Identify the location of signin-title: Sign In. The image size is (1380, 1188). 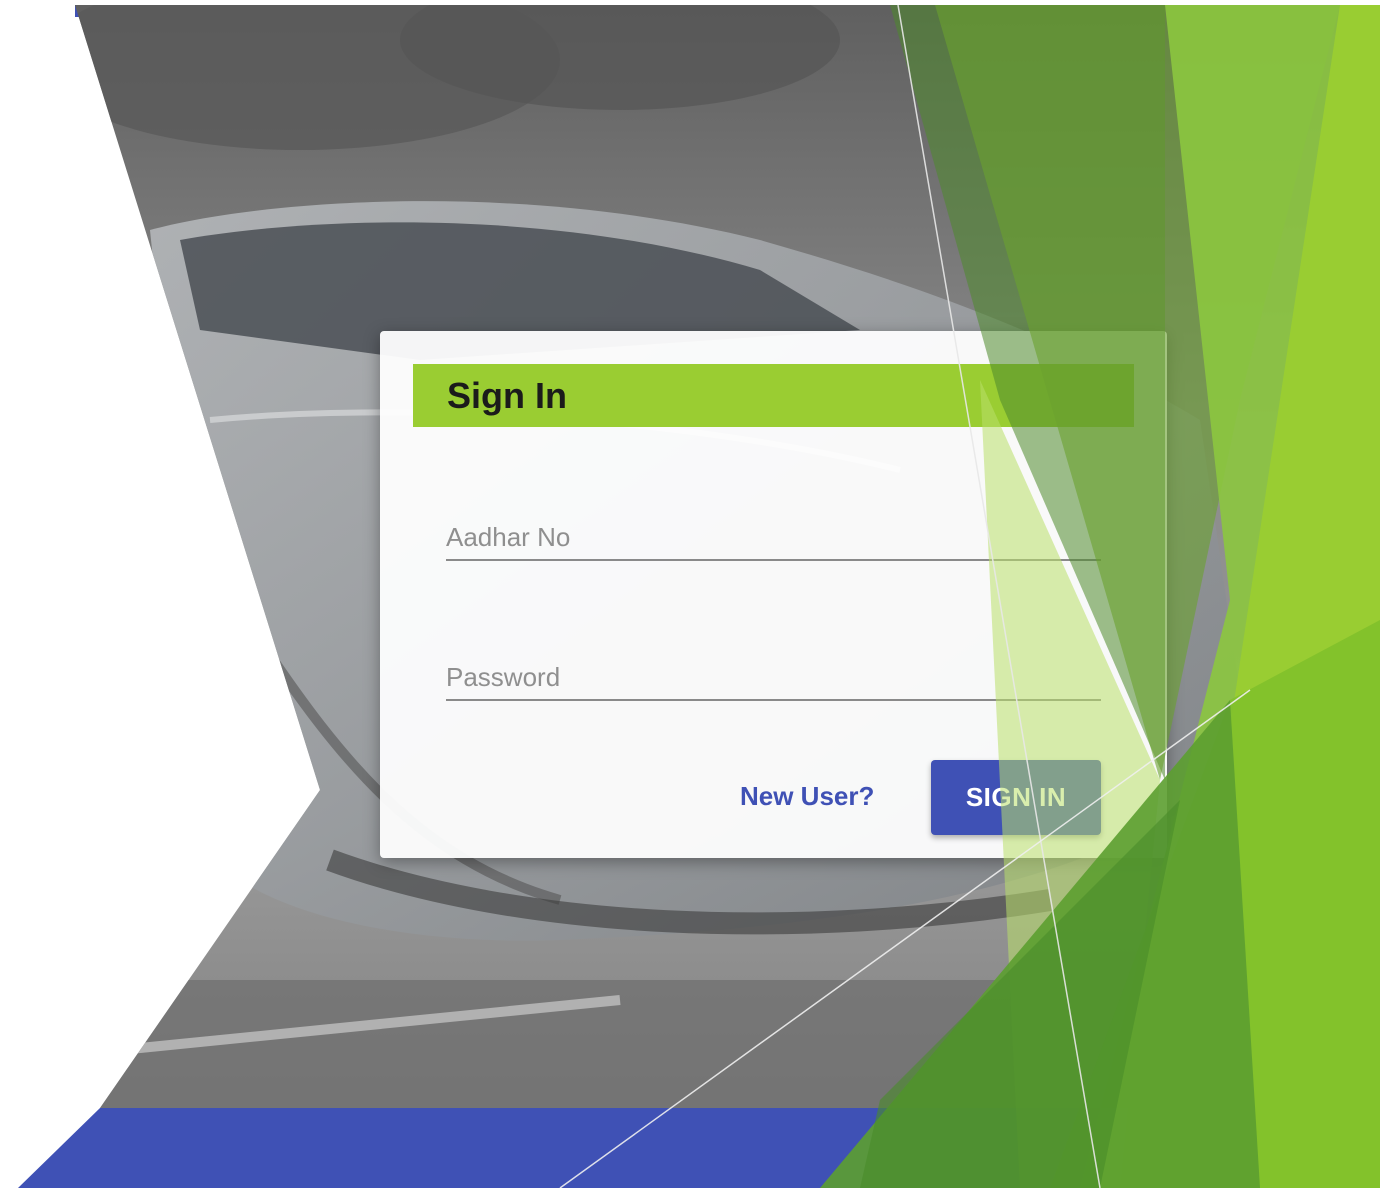
(507, 395).